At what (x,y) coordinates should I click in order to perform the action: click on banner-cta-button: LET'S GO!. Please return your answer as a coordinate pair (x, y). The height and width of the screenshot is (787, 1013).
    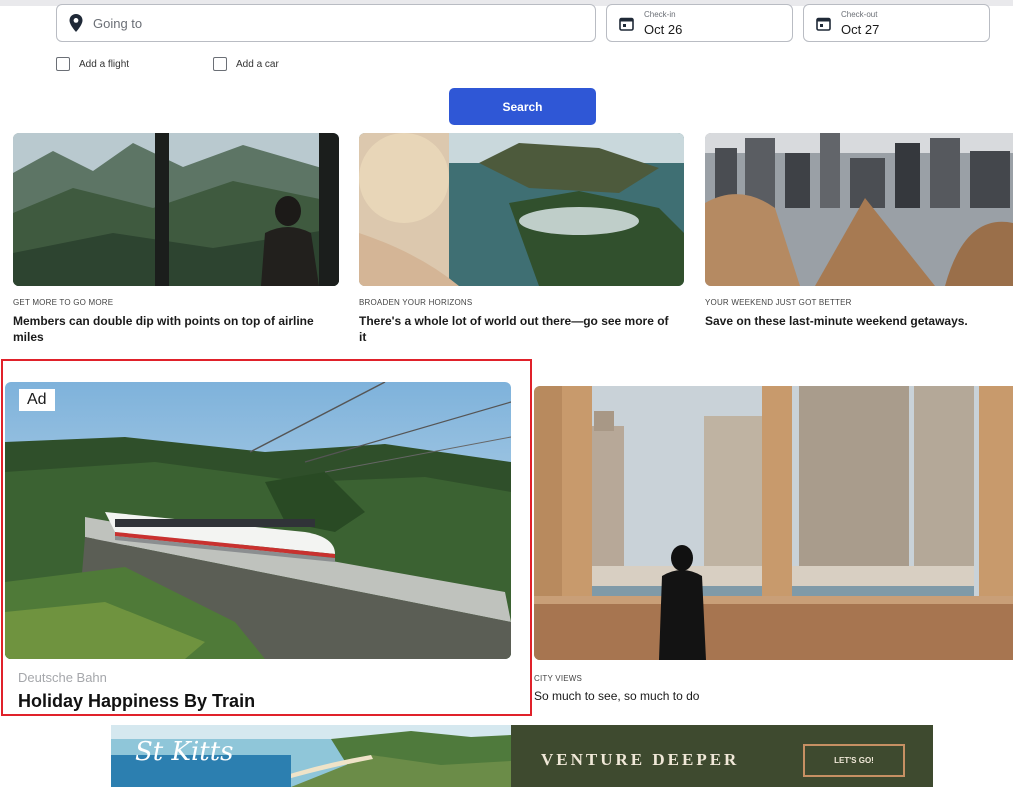
    Looking at the image, I should click on (854, 760).